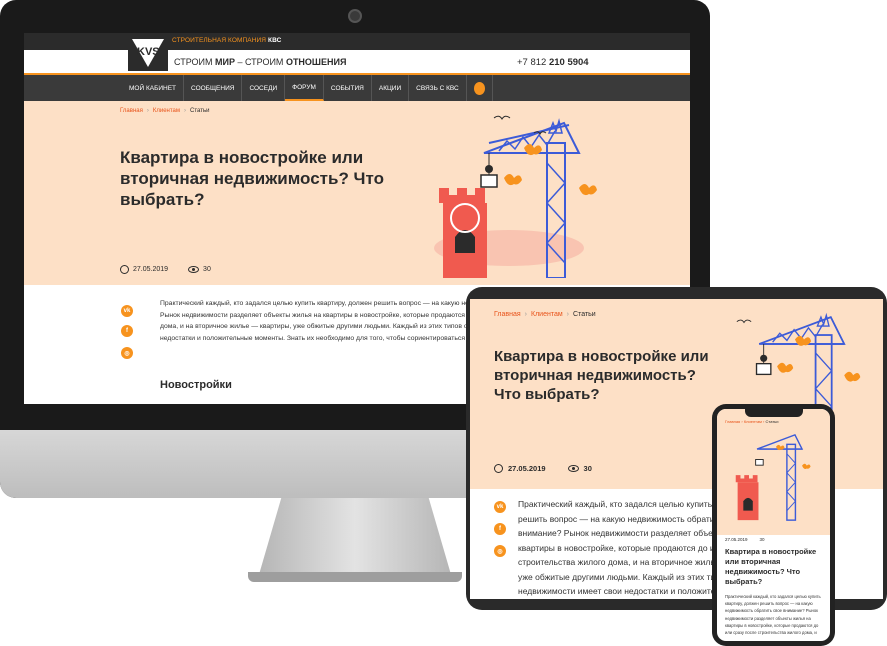 The image size is (887, 646). I want to click on nav-cabinet: МОЙ КАБИНЕТ, so click(153, 88).